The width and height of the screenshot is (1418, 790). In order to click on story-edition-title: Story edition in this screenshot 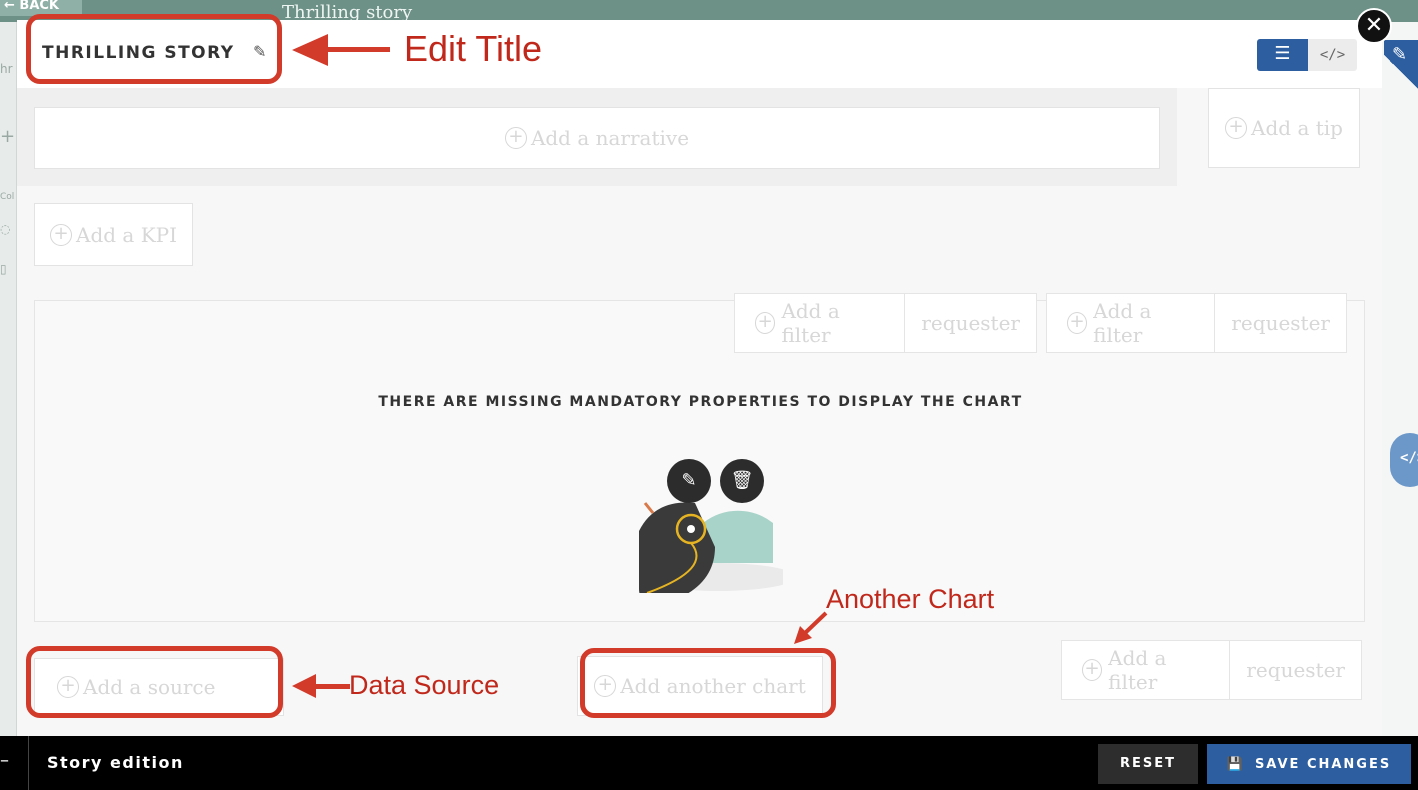, I will do `click(115, 762)`.